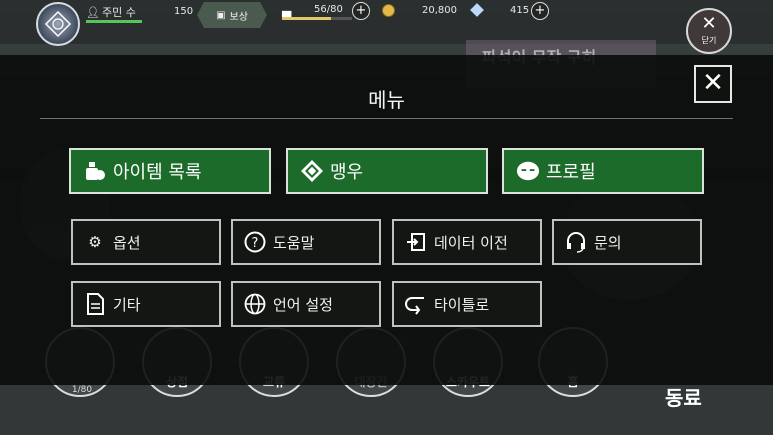 The width and height of the screenshot is (773, 435). I want to click on return-to-title-button: 타이틀로, so click(467, 304).